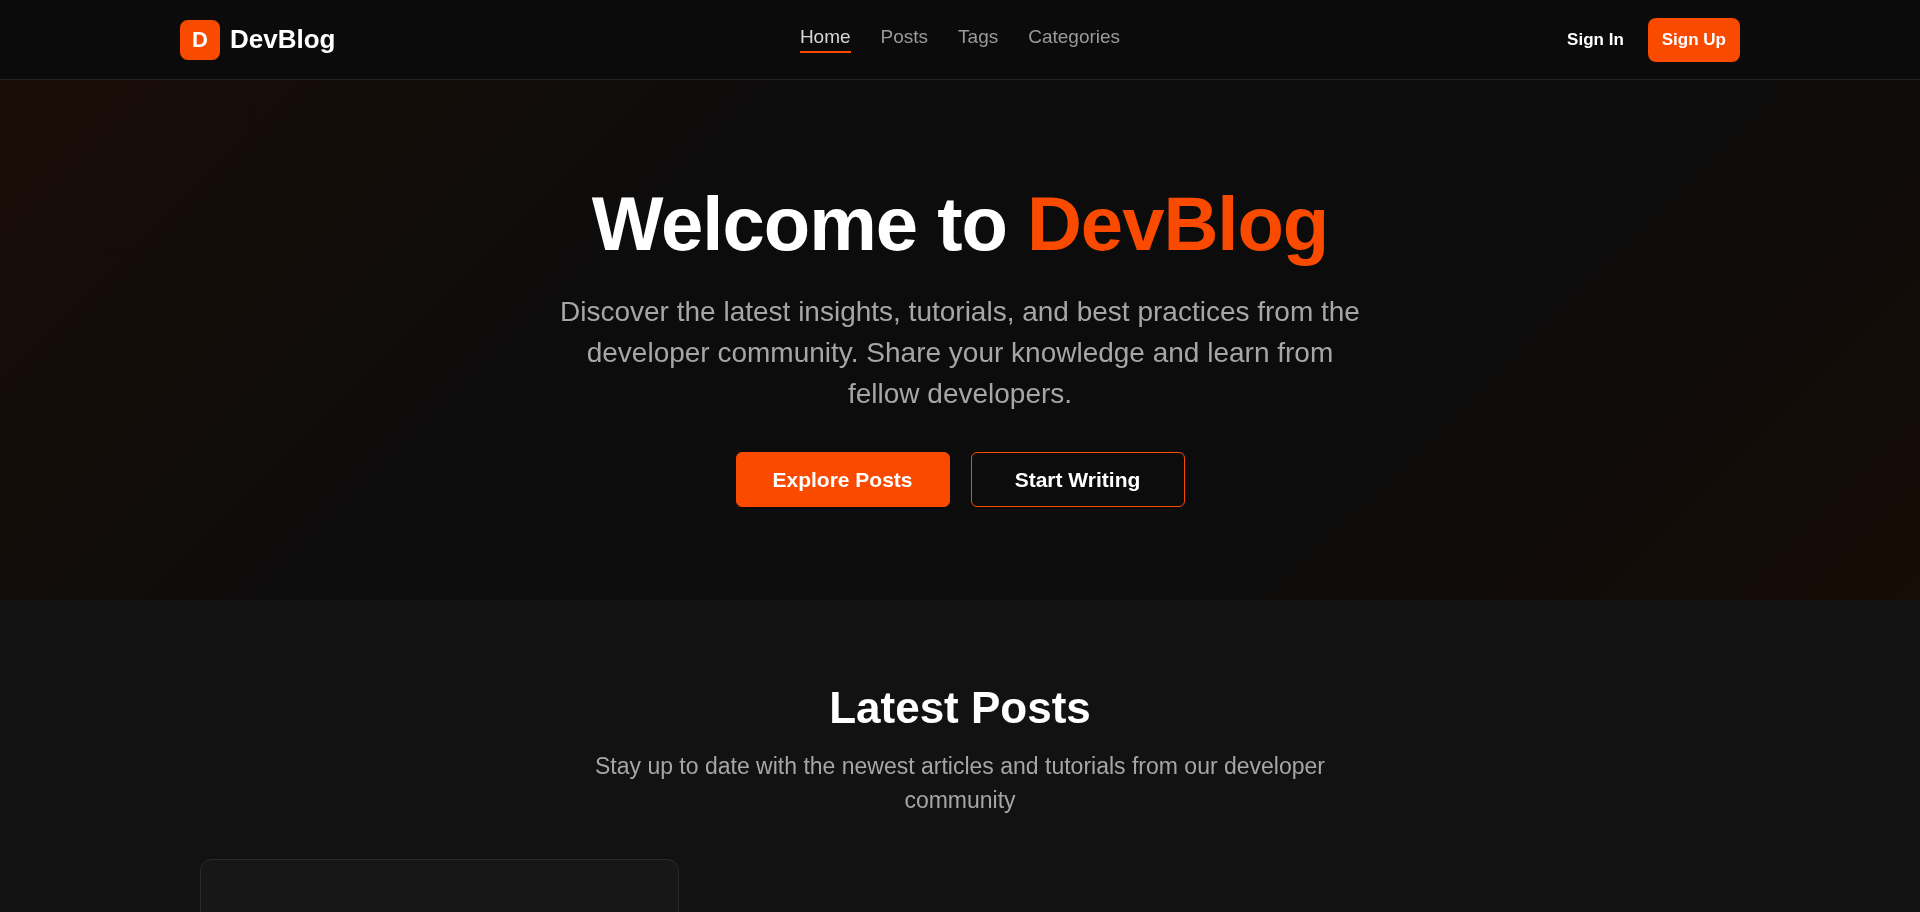  What do you see at coordinates (960, 783) in the screenshot?
I see `section-subtitle: Stay up to date with the newest articles and tutorials from our developer community` at bounding box center [960, 783].